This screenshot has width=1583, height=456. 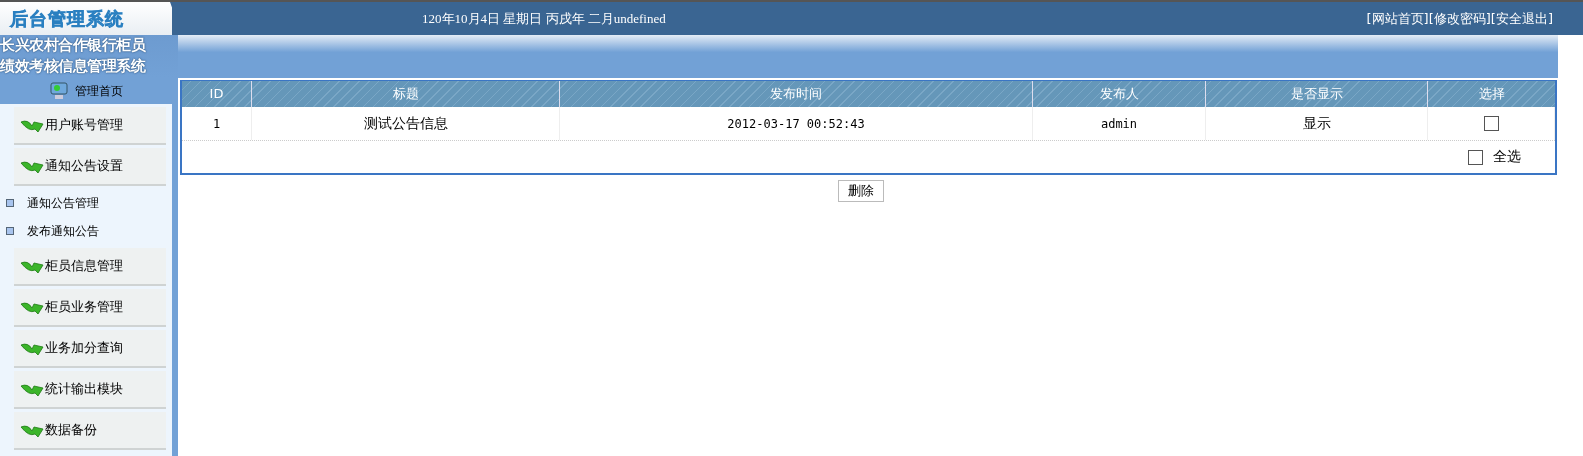 What do you see at coordinates (90, 126) in the screenshot?
I see `menu-item: 用户账号管理` at bounding box center [90, 126].